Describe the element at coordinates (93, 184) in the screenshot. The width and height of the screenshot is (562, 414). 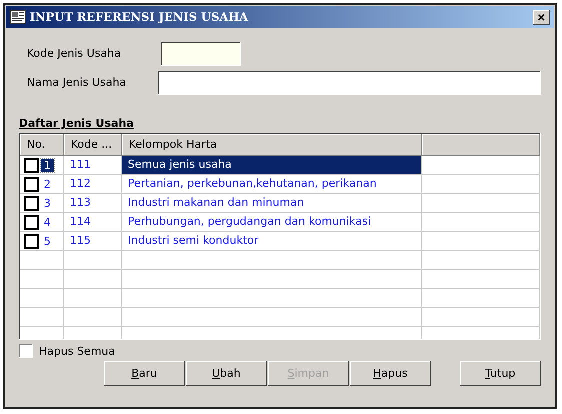
I see `table-cell: 112` at that location.